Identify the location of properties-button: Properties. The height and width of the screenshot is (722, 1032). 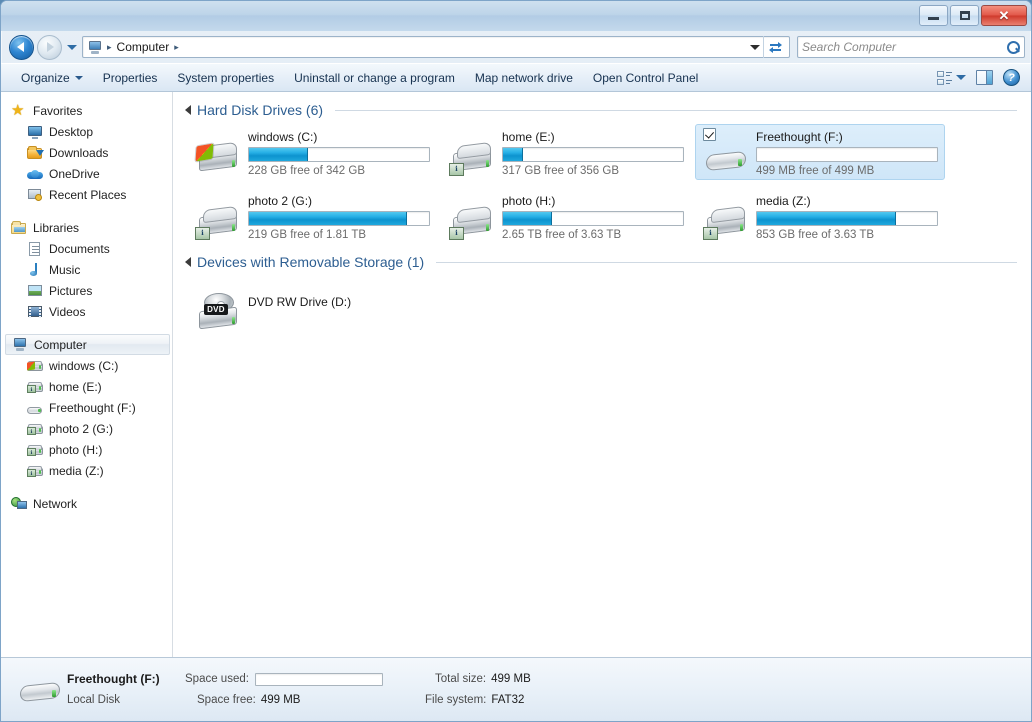
(130, 78).